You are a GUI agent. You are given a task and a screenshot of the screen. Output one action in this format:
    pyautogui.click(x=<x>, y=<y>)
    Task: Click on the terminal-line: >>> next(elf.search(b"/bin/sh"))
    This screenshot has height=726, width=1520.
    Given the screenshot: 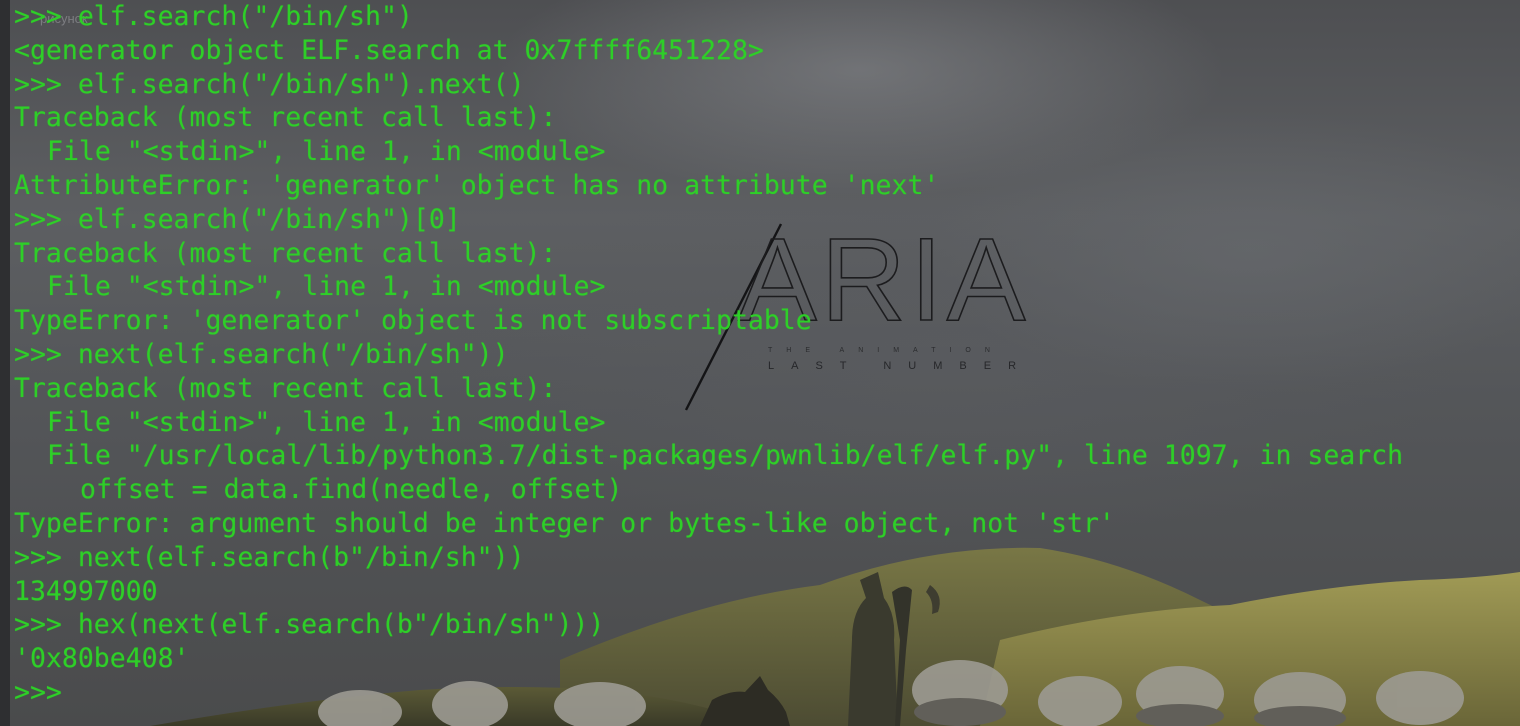 What is the action you would take?
    pyautogui.click(x=269, y=557)
    